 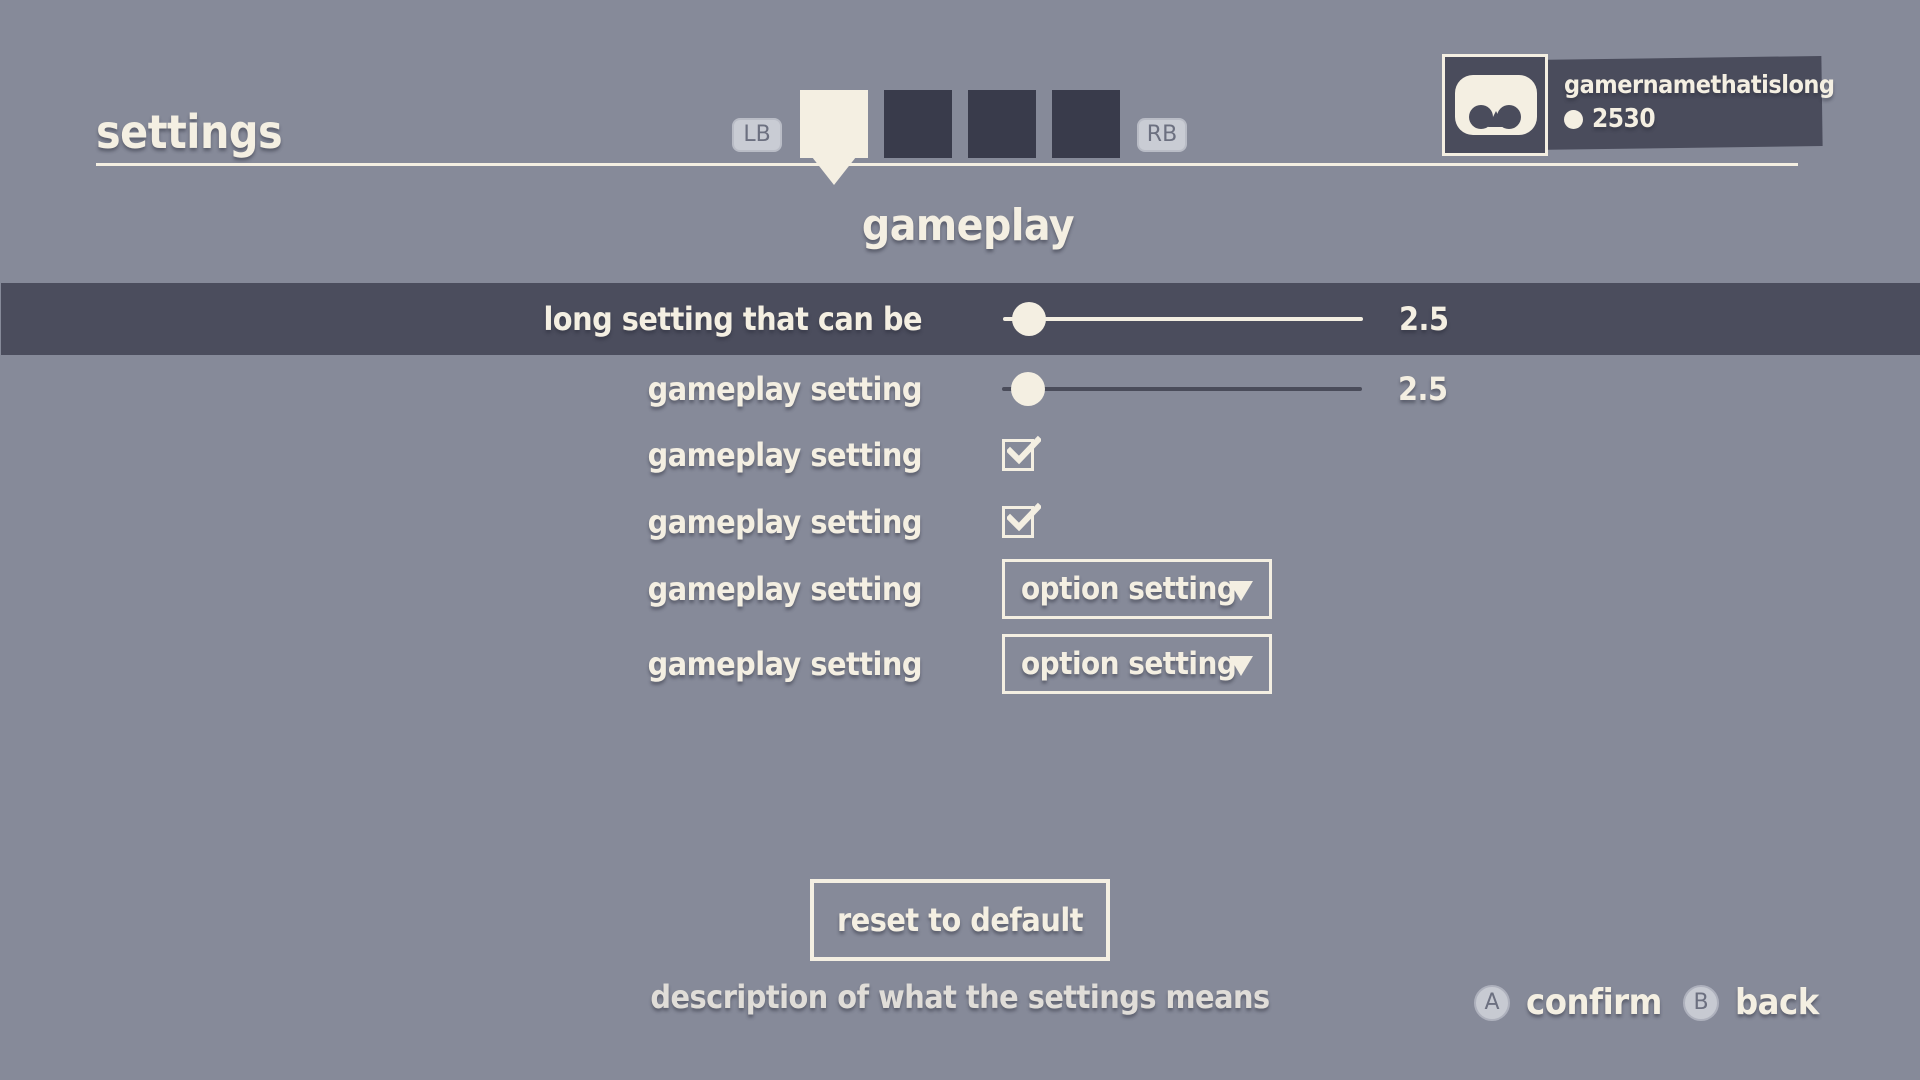 I want to click on setting-row-slider: gameplay setting 2.5, so click(x=960, y=389).